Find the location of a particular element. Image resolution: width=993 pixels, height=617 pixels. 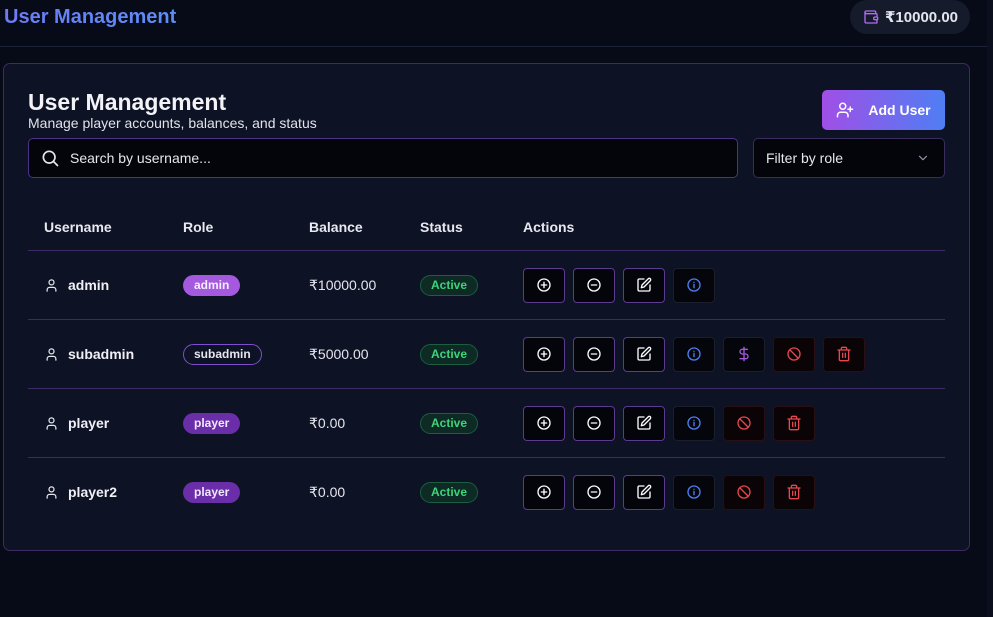

role-badge: subadmin is located at coordinates (222, 354).